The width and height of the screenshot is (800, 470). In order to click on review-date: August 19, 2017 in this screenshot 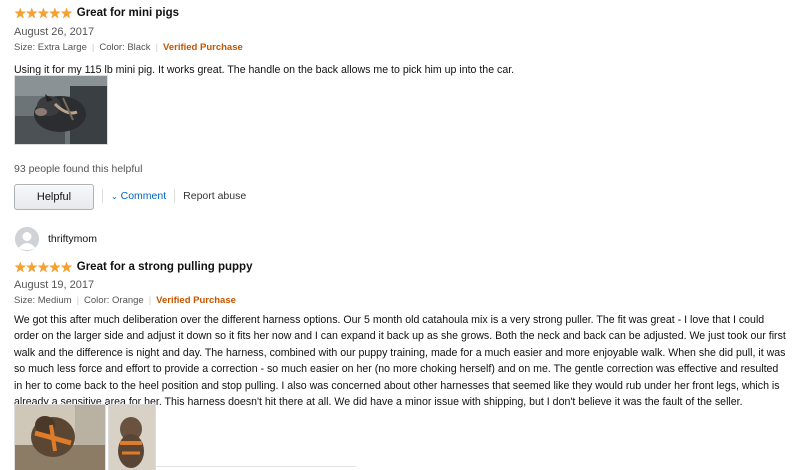, I will do `click(54, 285)`.